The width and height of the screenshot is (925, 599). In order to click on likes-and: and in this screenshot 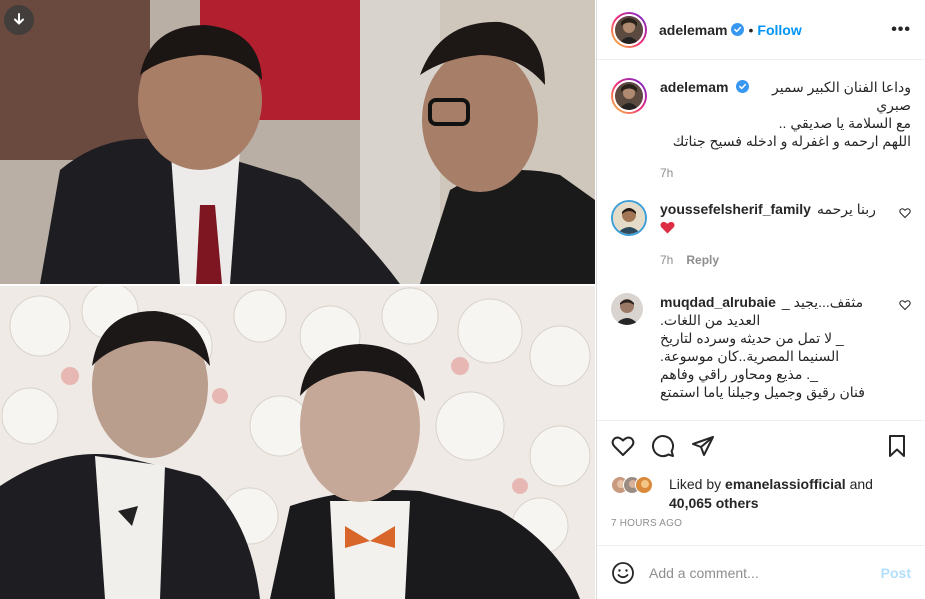, I will do `click(861, 484)`.